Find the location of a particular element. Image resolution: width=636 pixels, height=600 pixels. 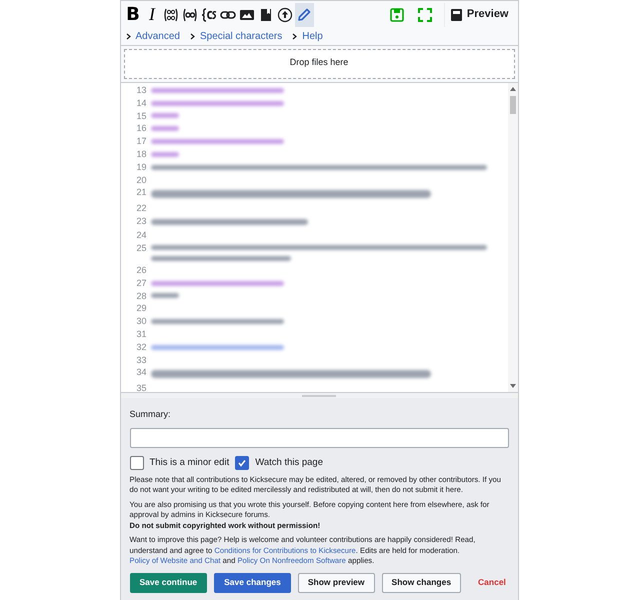

line-number: 18 is located at coordinates (141, 154).